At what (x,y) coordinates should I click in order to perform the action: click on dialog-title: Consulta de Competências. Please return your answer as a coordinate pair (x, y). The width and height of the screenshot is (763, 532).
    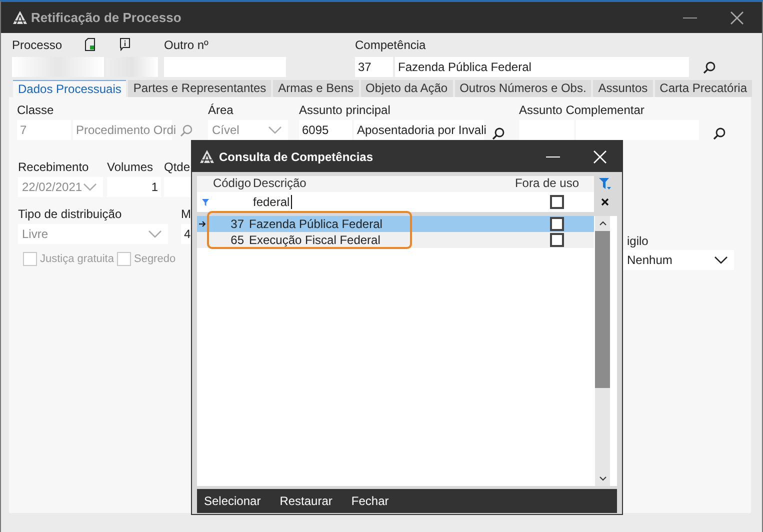
    Looking at the image, I should click on (296, 157).